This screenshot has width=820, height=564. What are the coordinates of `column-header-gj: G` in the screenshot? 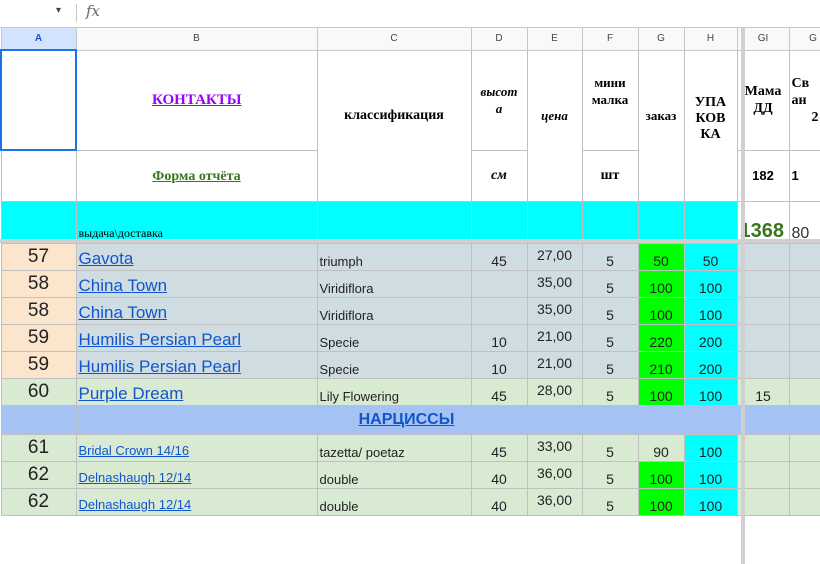 It's located at (804, 39).